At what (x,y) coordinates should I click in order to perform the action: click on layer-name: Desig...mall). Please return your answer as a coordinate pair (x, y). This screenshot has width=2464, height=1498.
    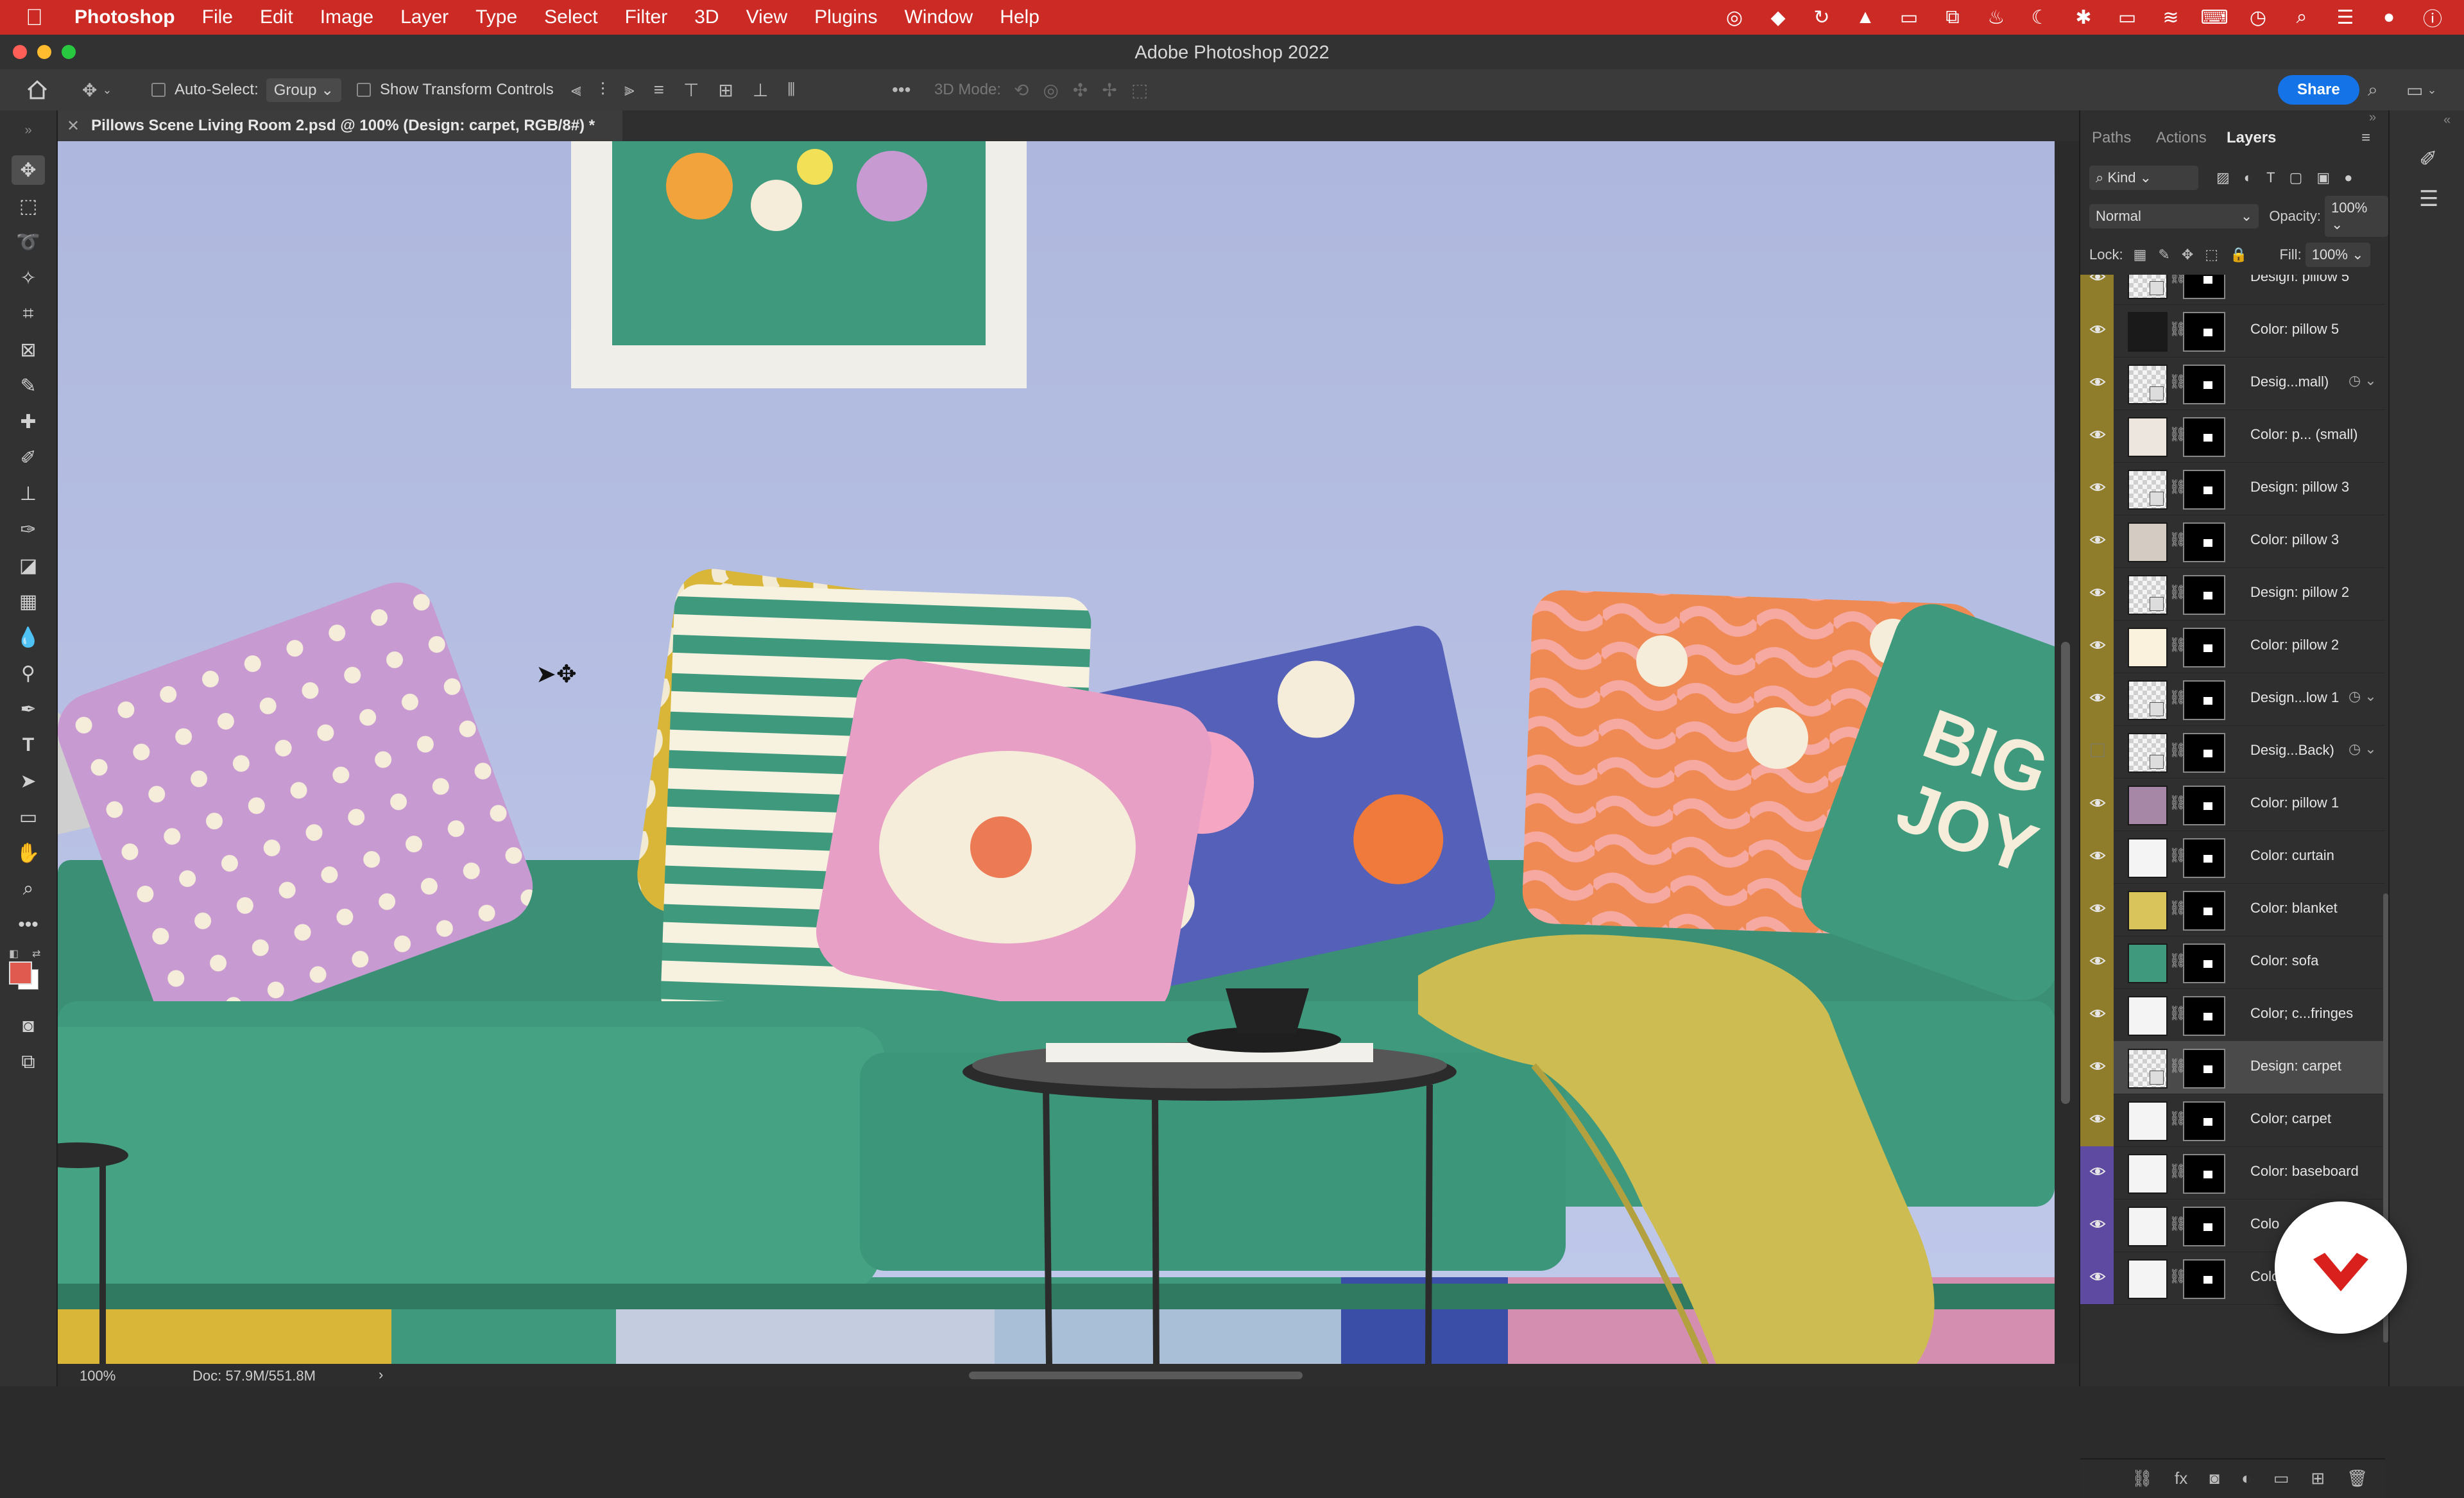
    Looking at the image, I should click on (2290, 382).